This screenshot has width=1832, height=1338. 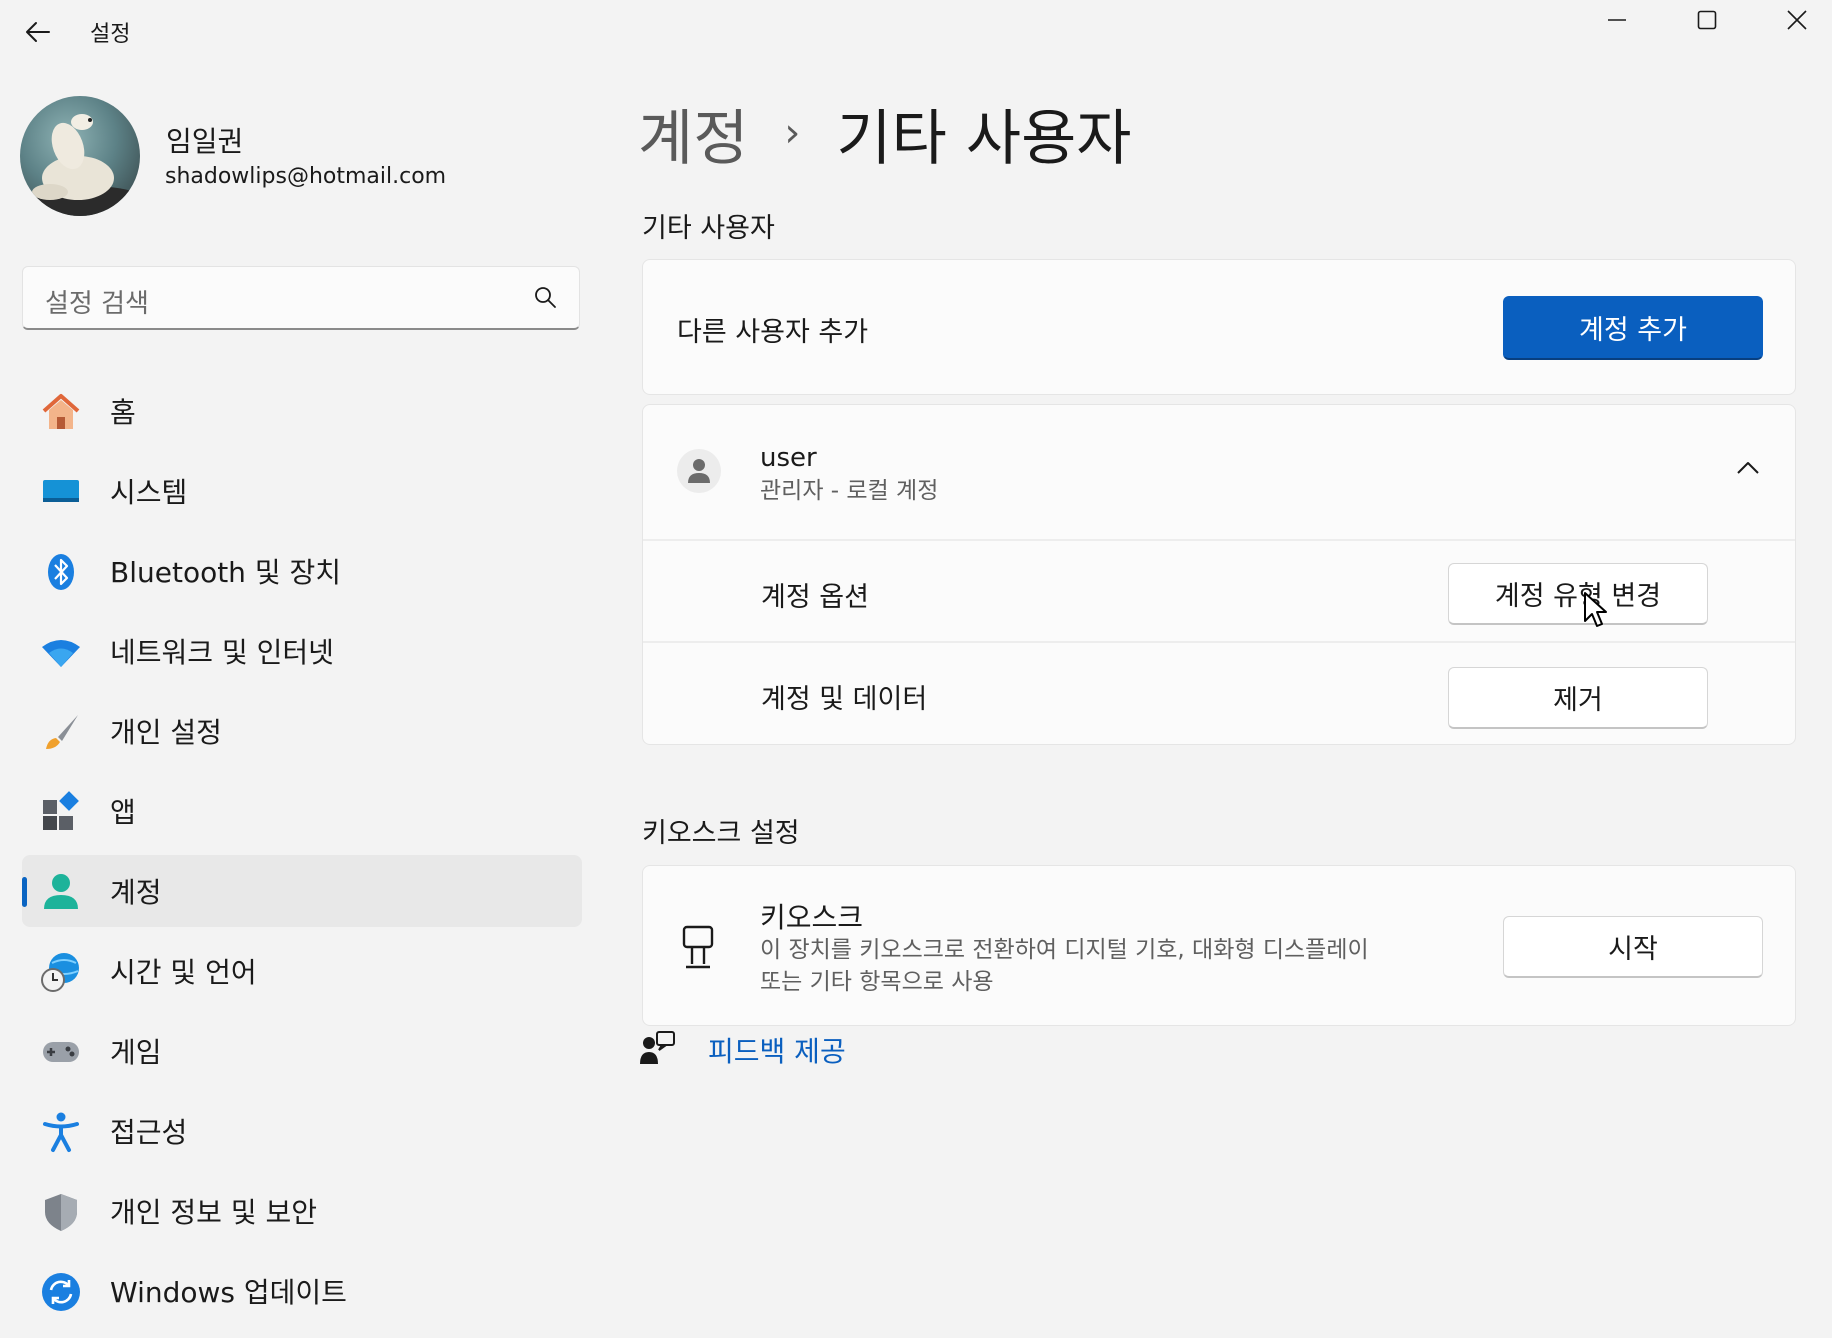 What do you see at coordinates (85, 165) in the screenshot?
I see `polar-bear-avatar-icon` at bounding box center [85, 165].